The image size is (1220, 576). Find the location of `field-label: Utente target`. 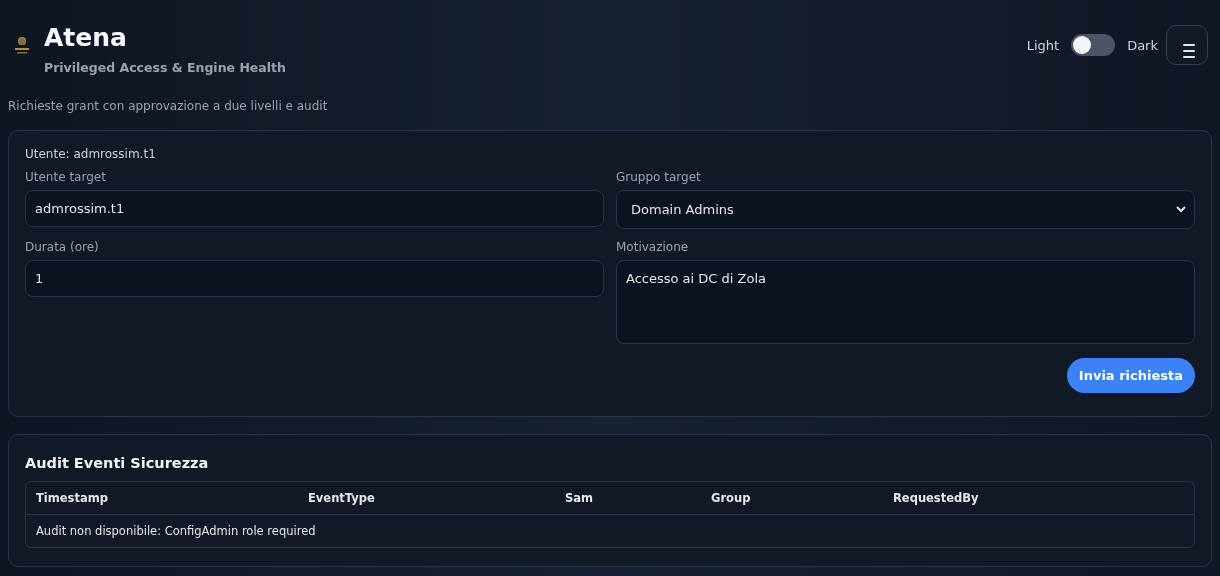

field-label: Utente target is located at coordinates (66, 177).